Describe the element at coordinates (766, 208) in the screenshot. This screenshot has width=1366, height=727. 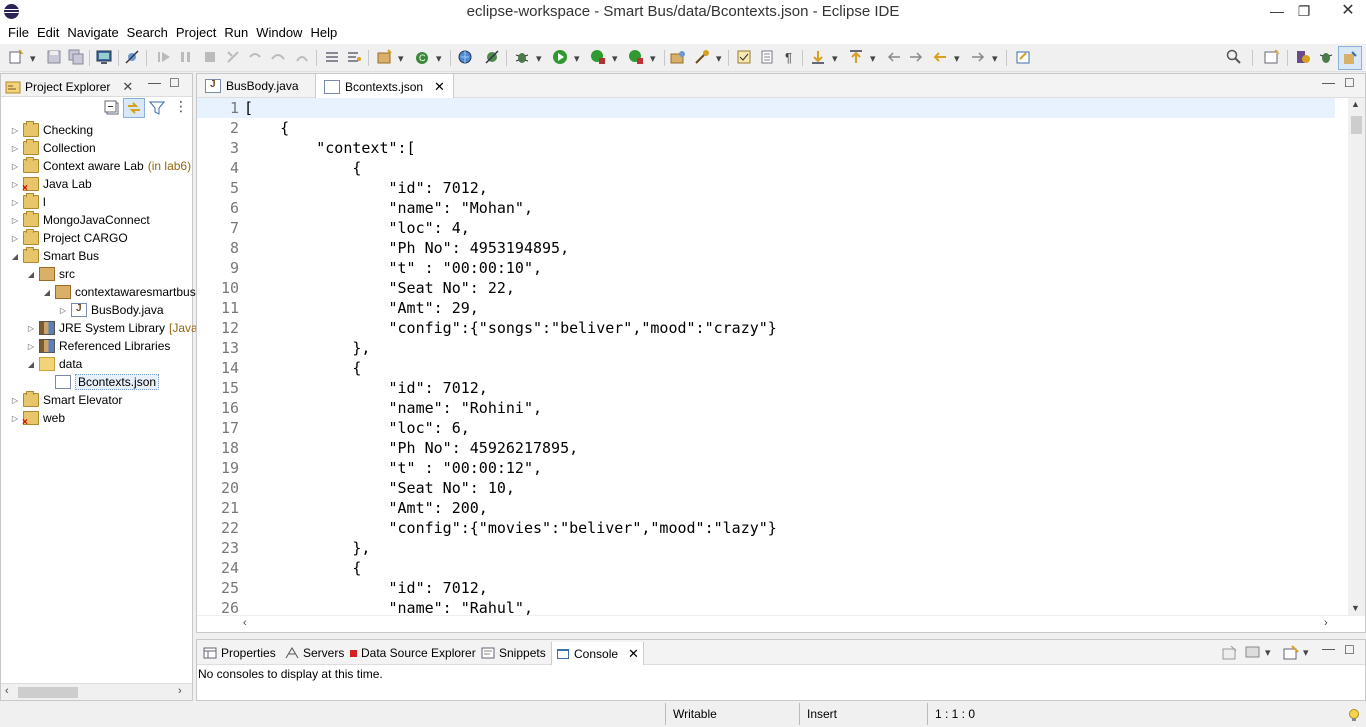
I see `code-line: 6 "name": "Mohan",` at that location.